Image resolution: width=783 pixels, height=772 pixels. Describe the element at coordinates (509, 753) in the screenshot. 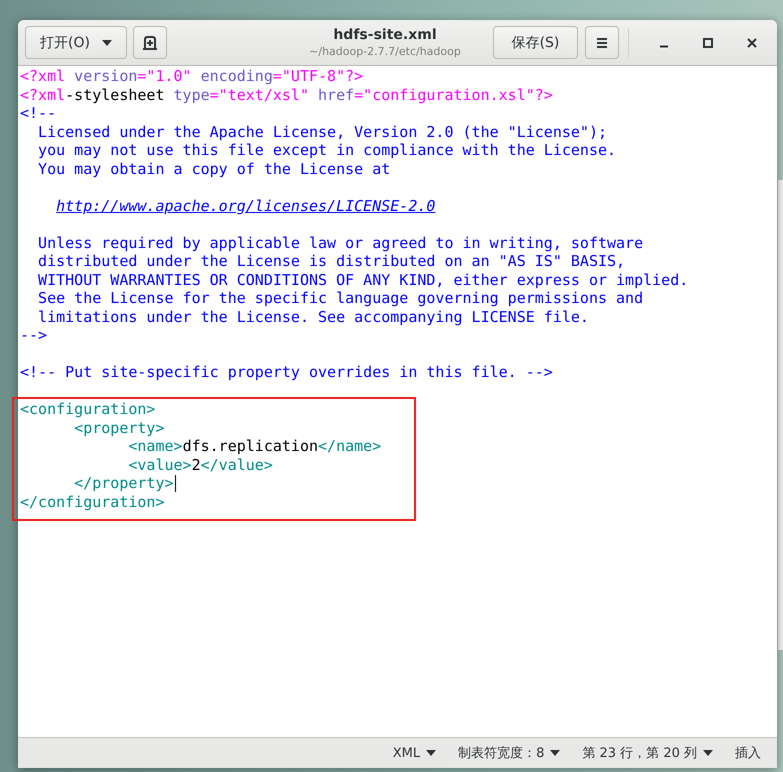

I see `status-item: 制表符宽度：8` at that location.